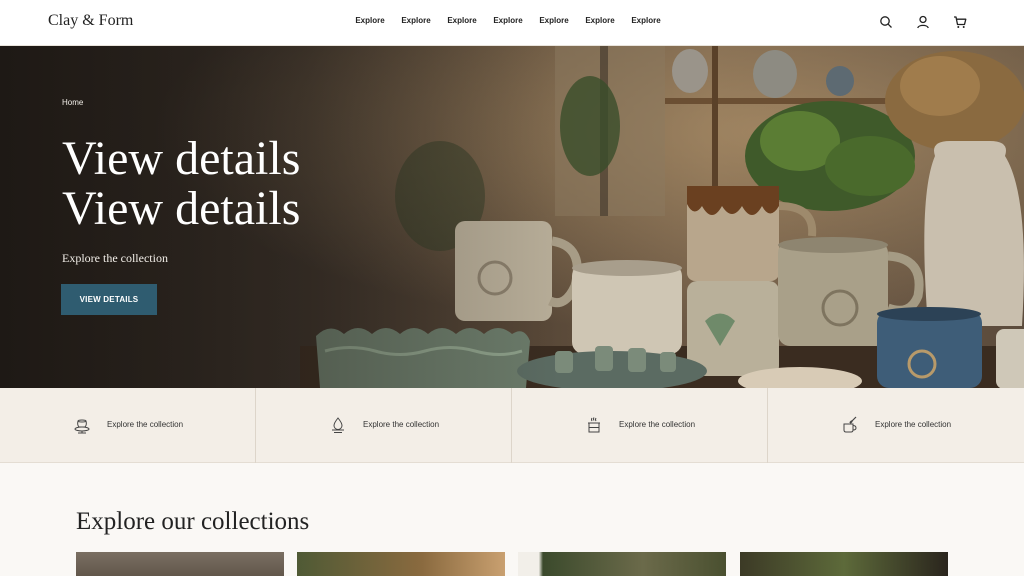  Describe the element at coordinates (886, 22) in the screenshot. I see `search-icon` at that location.